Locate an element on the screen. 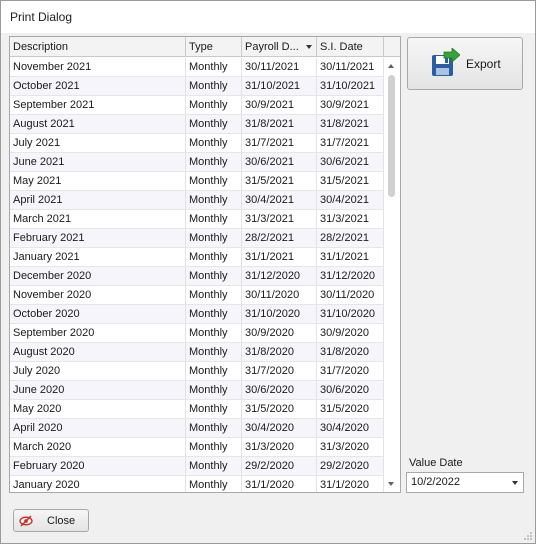 Image resolution: width=536 pixels, height=544 pixels. table-row: May 2021 Monthly 31/5/2021 31/5/2021 is located at coordinates (197, 181).